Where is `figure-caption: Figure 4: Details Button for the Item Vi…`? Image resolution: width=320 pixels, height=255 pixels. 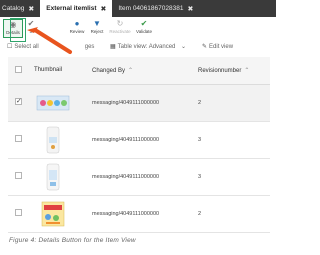 figure-caption: Figure 4: Details Button for the Item Vi… is located at coordinates (72, 240).